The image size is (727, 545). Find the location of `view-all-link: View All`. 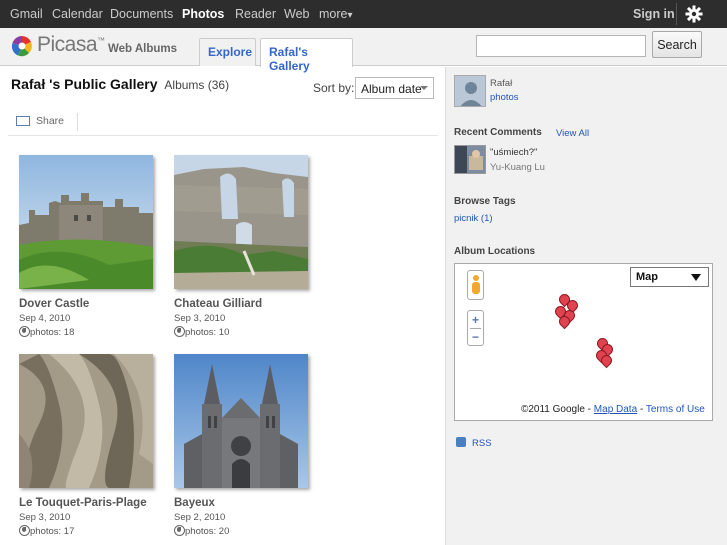

view-all-link: View All is located at coordinates (572, 133).